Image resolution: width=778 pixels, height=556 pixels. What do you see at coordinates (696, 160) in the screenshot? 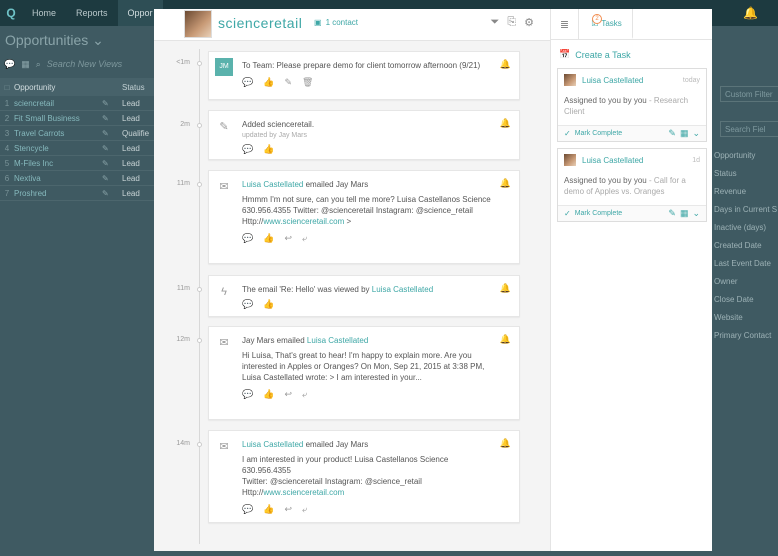
I see `task-due: 1d` at bounding box center [696, 160].